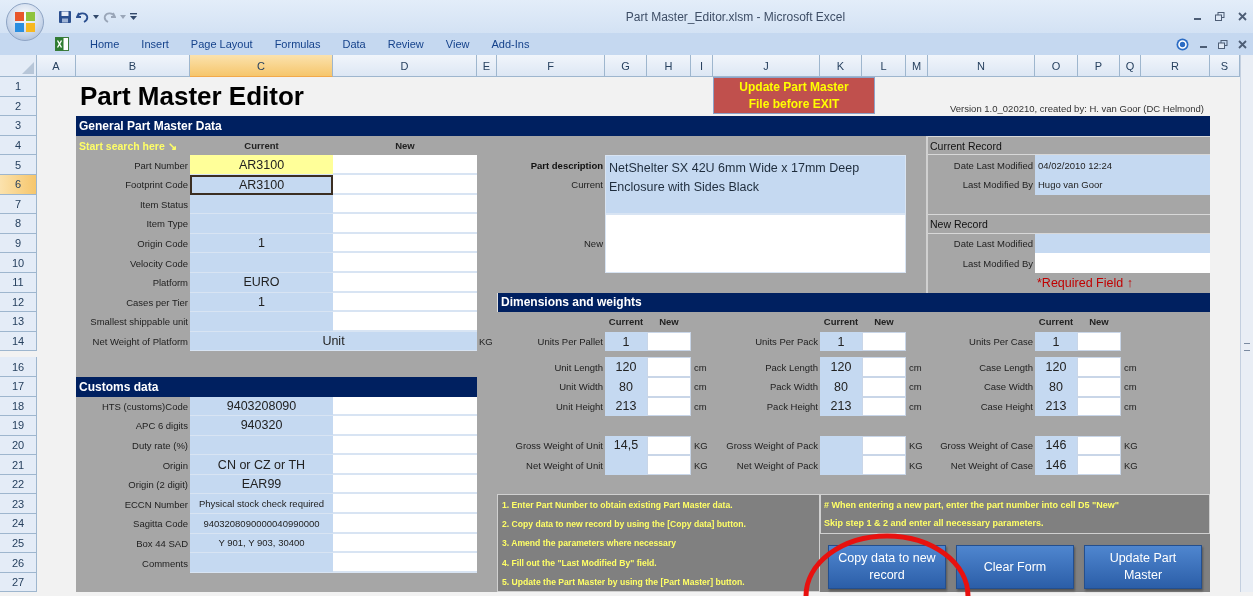  What do you see at coordinates (18, 563) in the screenshot?
I see `row-header: 26` at bounding box center [18, 563].